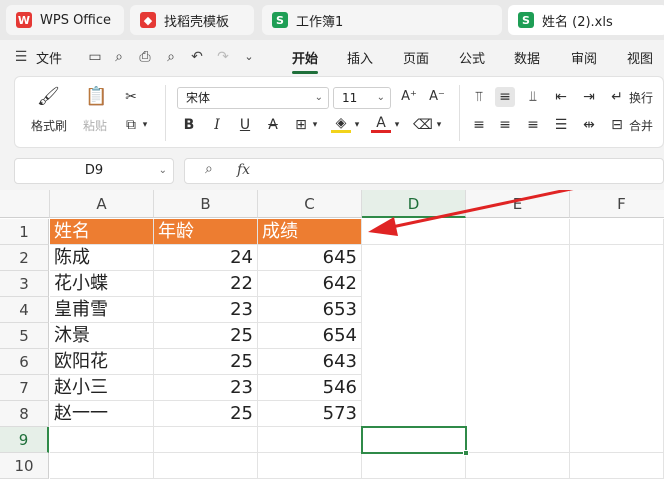 This screenshot has height=486, width=664. I want to click on align-right-icon: ≡, so click(533, 125).